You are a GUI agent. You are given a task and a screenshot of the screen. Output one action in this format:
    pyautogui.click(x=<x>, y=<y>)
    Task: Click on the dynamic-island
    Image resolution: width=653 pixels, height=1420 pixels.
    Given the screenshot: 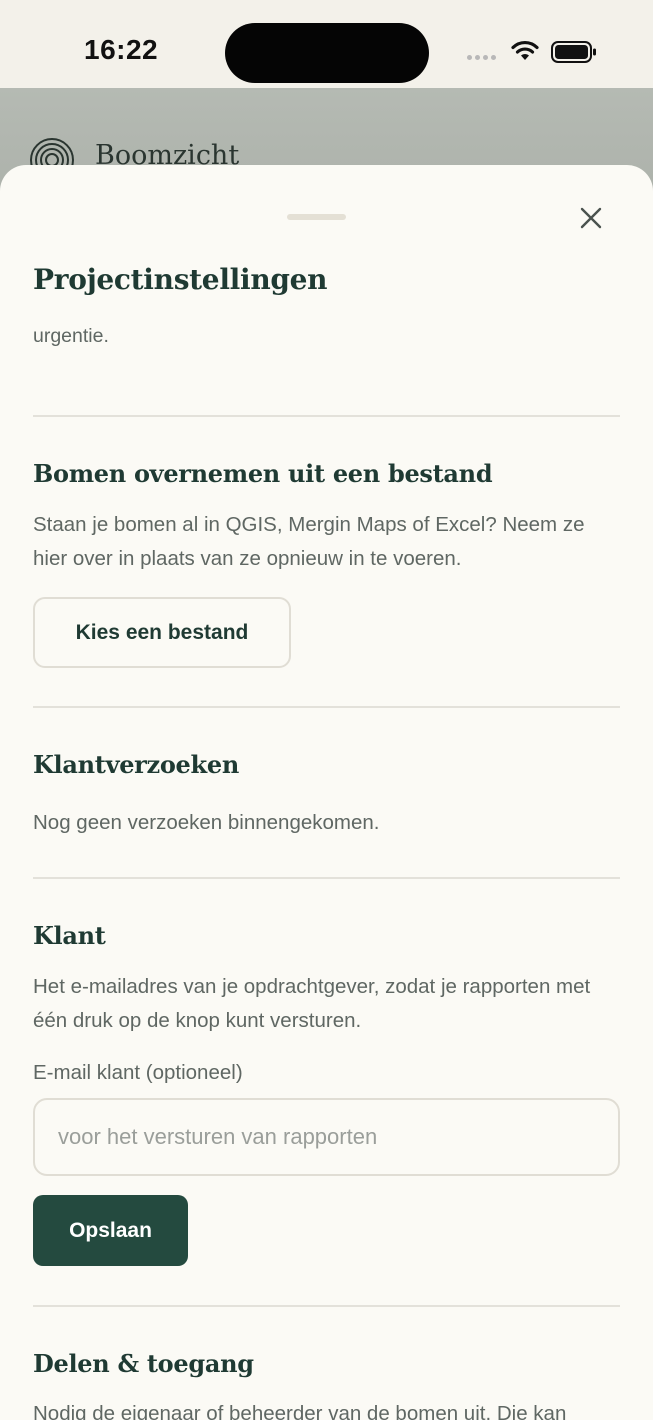 What is the action you would take?
    pyautogui.click(x=327, y=53)
    